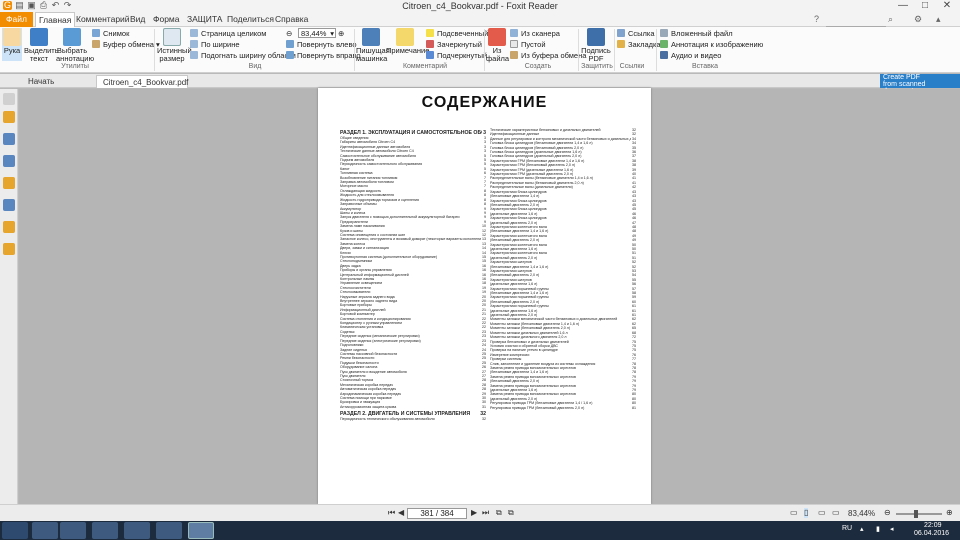 The image size is (960, 540). What do you see at coordinates (511, 513) in the screenshot?
I see `next-view-icon: ⧉` at bounding box center [511, 513].